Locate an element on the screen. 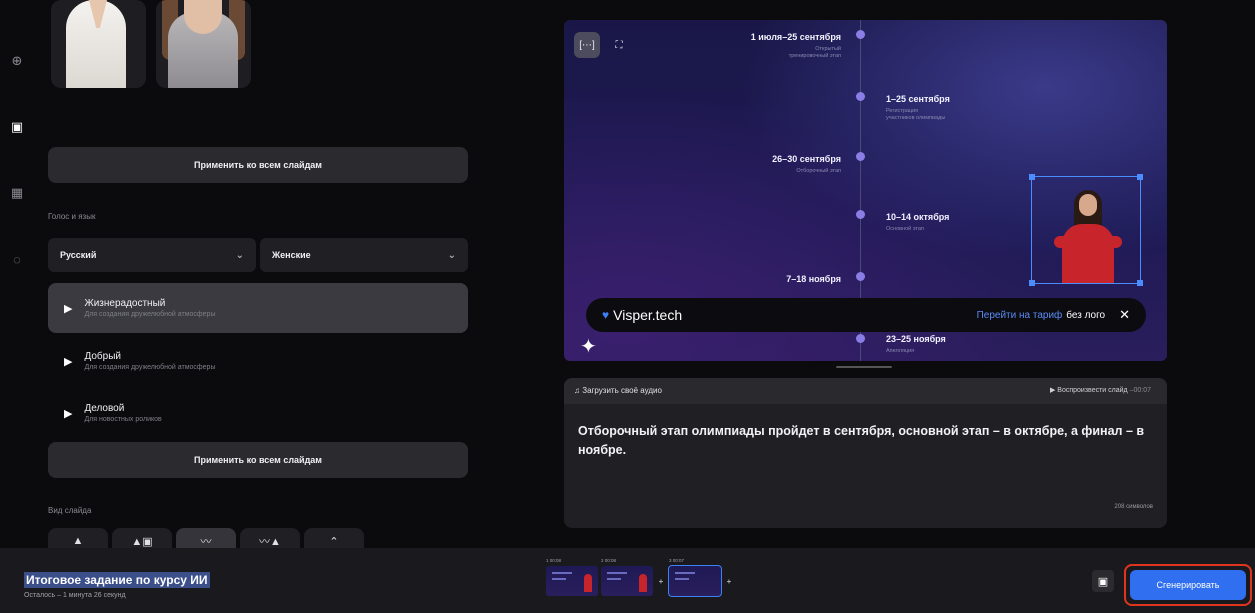  fullscreen-button: ⛶ is located at coordinates (619, 45).